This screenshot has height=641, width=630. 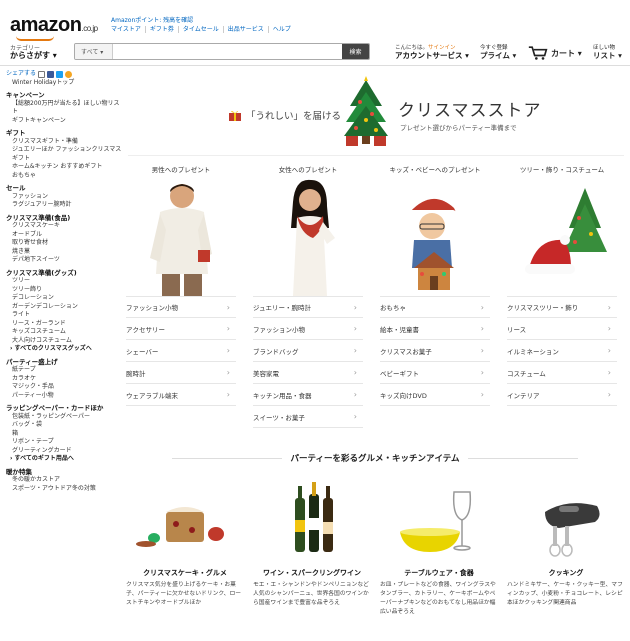 I want to click on search-input, so click(x=227, y=51).